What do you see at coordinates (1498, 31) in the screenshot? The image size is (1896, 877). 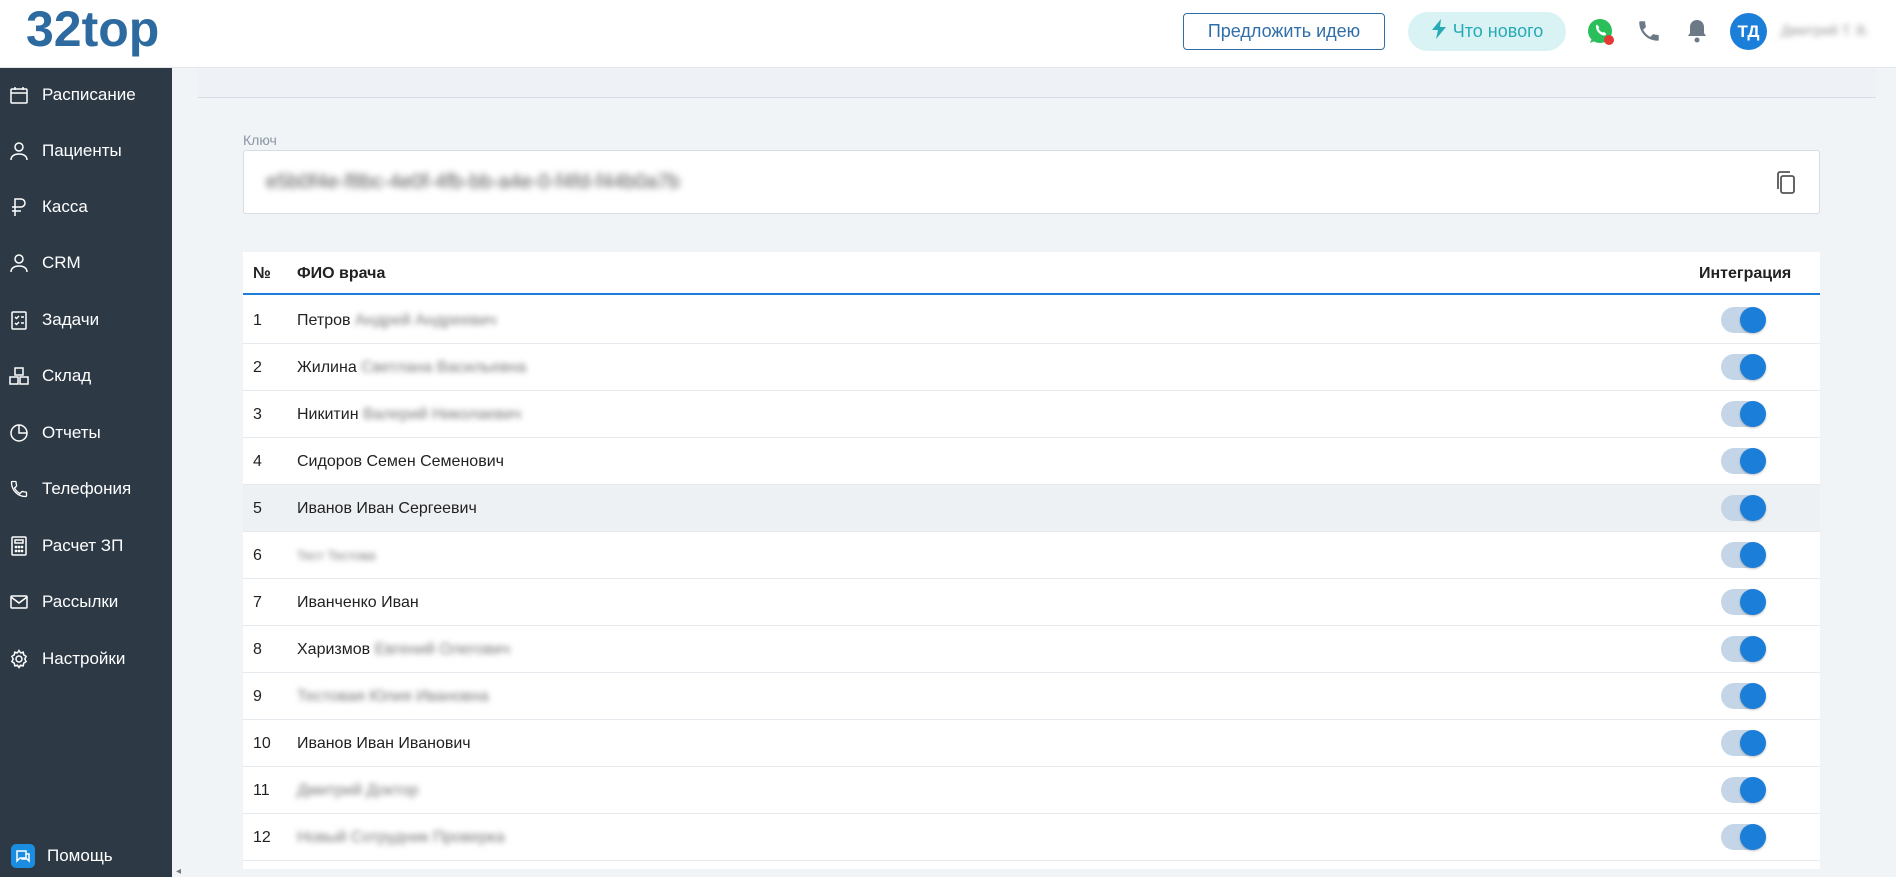 I see `whats-new-label: Что нового` at bounding box center [1498, 31].